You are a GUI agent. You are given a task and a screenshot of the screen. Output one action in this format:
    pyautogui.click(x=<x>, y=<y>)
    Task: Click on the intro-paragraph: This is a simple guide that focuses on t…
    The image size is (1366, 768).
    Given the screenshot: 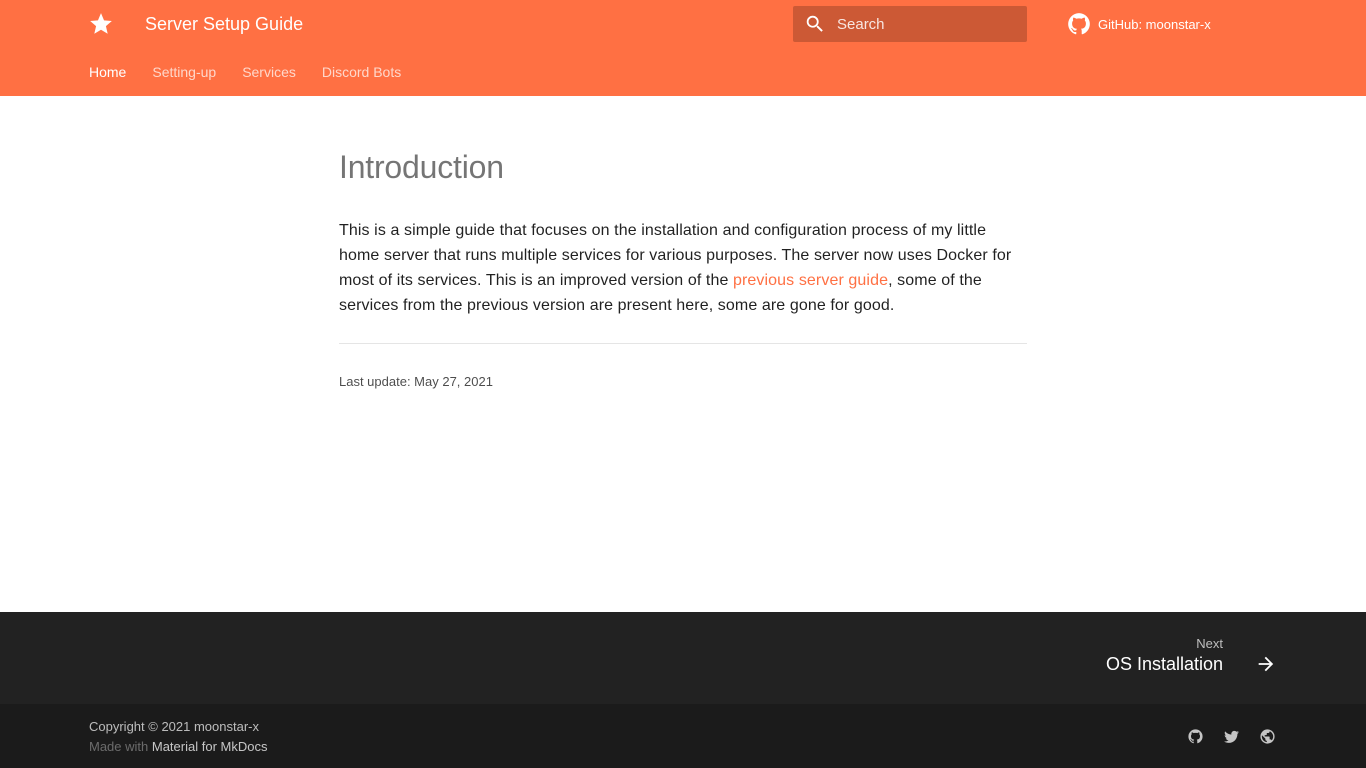 What is the action you would take?
    pyautogui.click(x=683, y=268)
    